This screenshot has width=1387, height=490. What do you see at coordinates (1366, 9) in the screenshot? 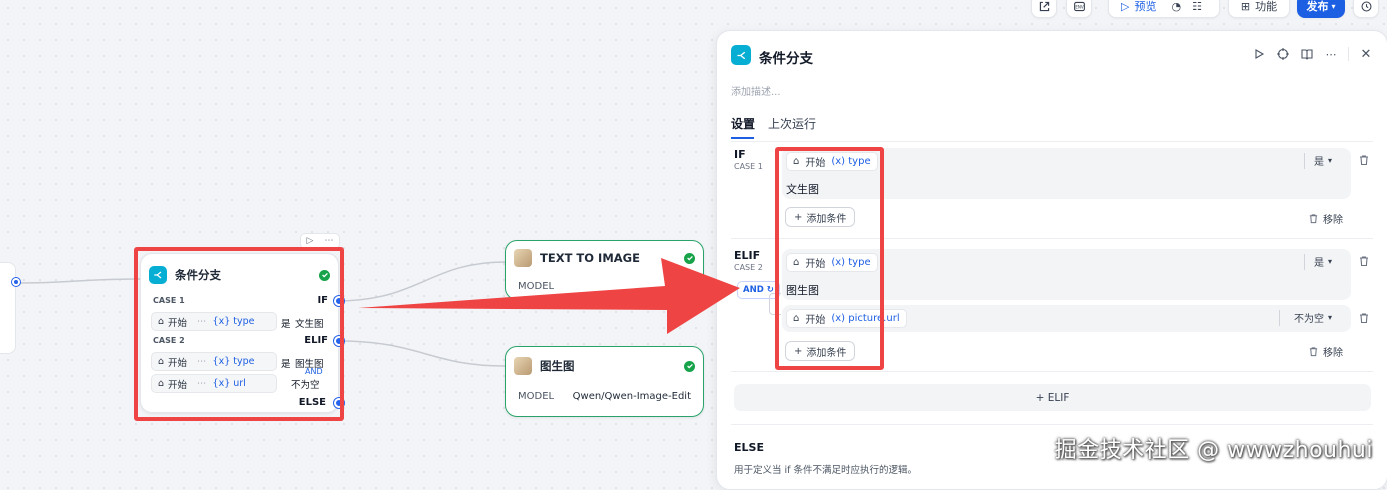
I see `history-icon` at bounding box center [1366, 9].